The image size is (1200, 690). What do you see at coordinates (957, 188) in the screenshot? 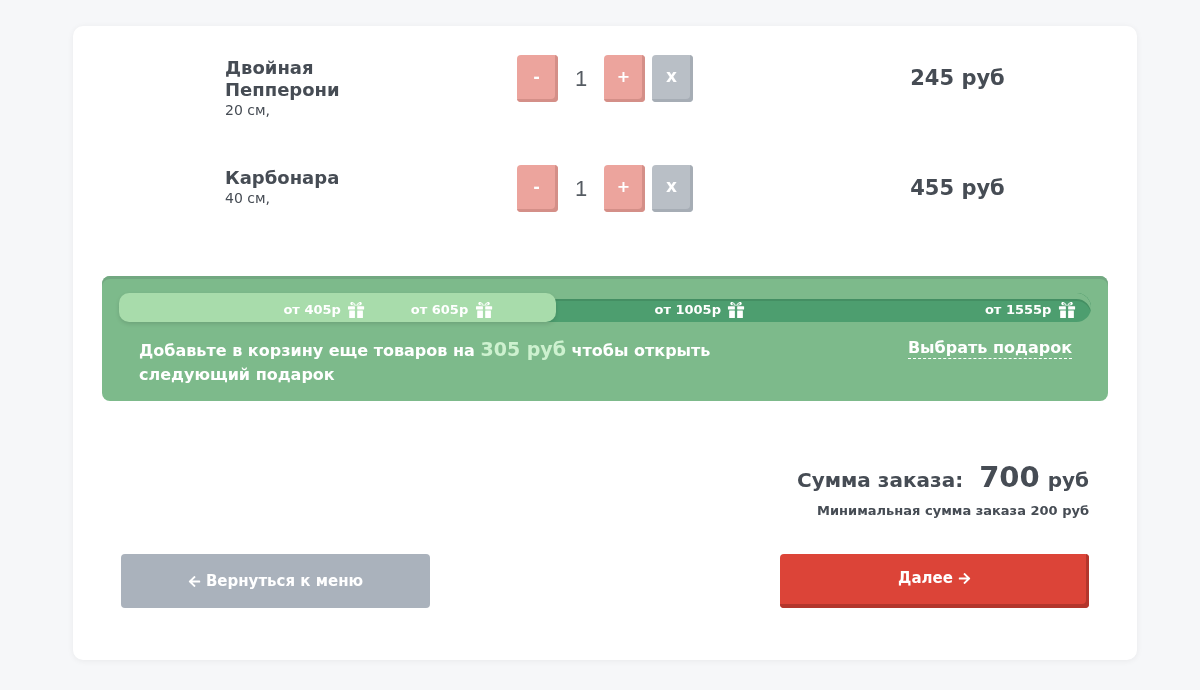
I see `item-price: 455 руб` at bounding box center [957, 188].